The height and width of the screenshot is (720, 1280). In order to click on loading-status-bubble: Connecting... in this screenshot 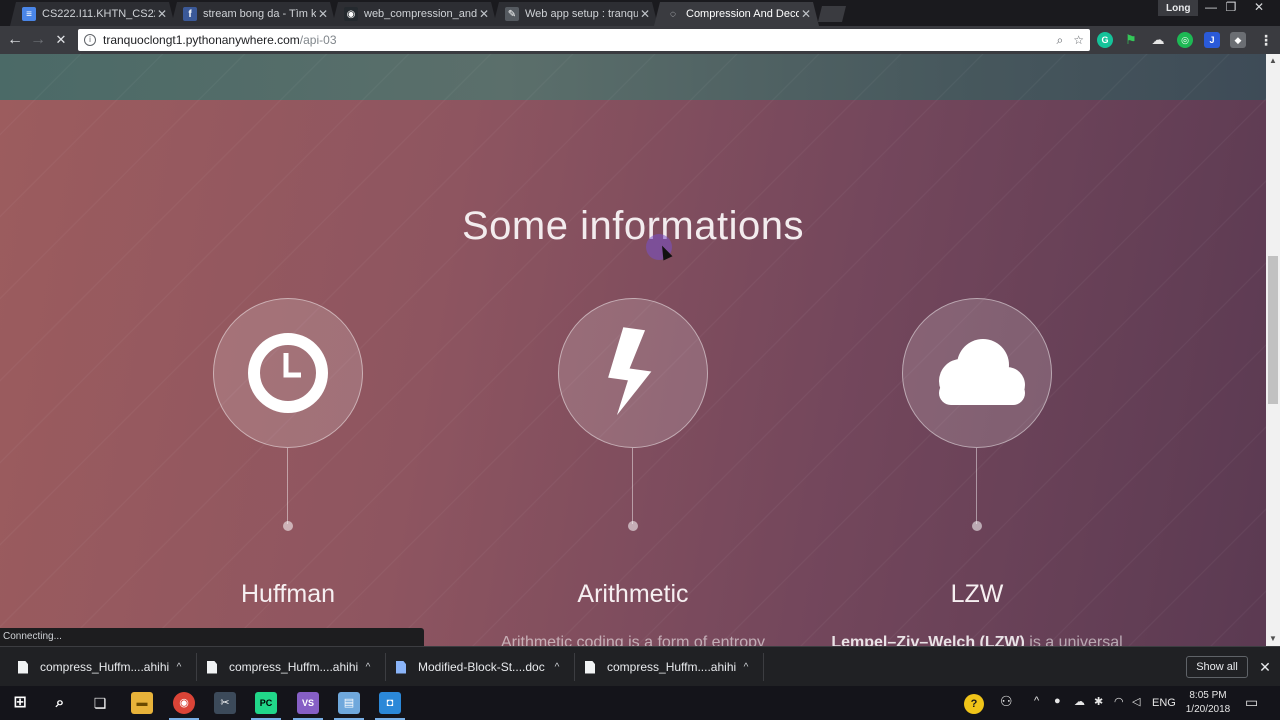, I will do `click(212, 637)`.